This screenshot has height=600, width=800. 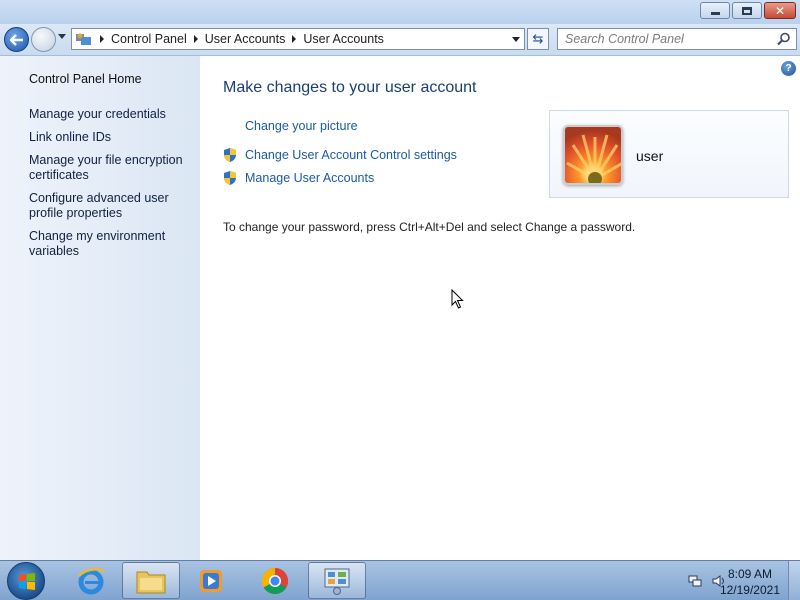 I want to click on user-avatar, so click(x=593, y=155).